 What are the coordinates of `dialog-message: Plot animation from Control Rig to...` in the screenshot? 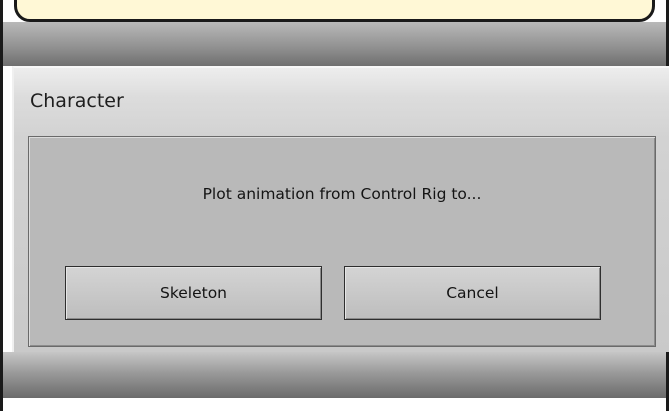 It's located at (342, 194).